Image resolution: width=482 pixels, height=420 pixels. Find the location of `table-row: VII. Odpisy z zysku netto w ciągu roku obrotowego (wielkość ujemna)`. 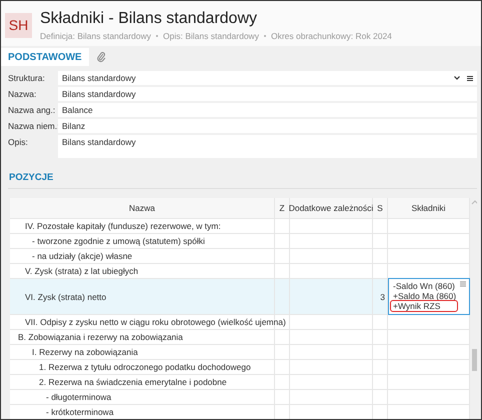

table-row: VII. Odpisy z zysku netto w ciągu roku obrotowego (wielkość ujemna) is located at coordinates (240, 322).